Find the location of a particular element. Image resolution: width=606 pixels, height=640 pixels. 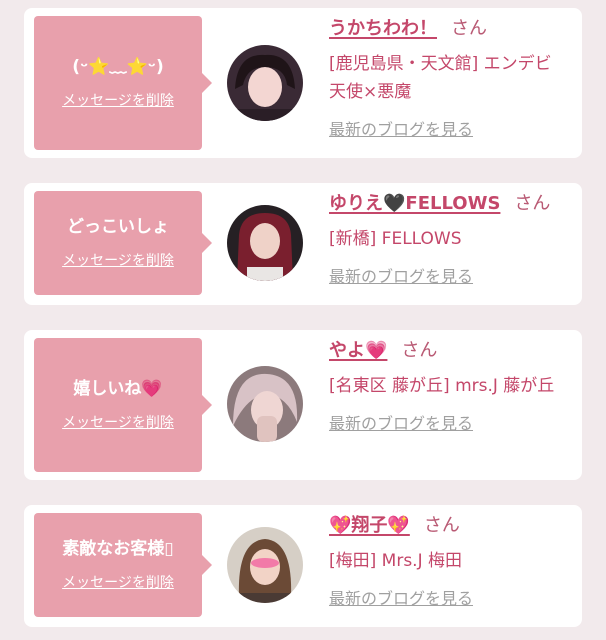

message-bubble: 嬉しいね💗 メッセージを削除 is located at coordinates (123, 405).